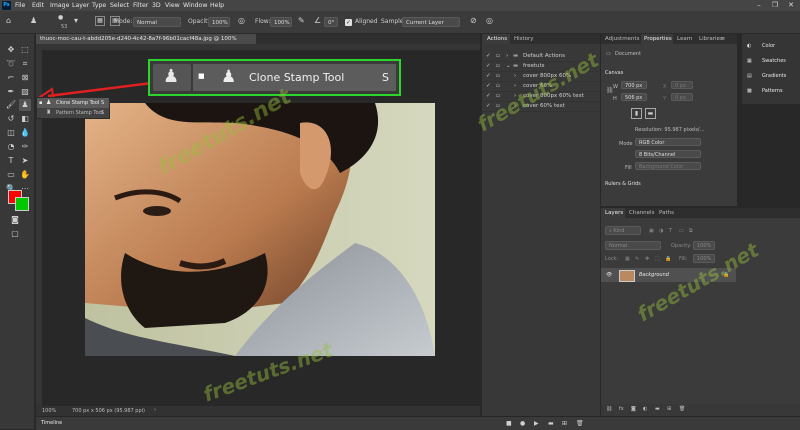  Describe the element at coordinates (614, 73) in the screenshot. I see `canvas-header: Canvas` at that location.